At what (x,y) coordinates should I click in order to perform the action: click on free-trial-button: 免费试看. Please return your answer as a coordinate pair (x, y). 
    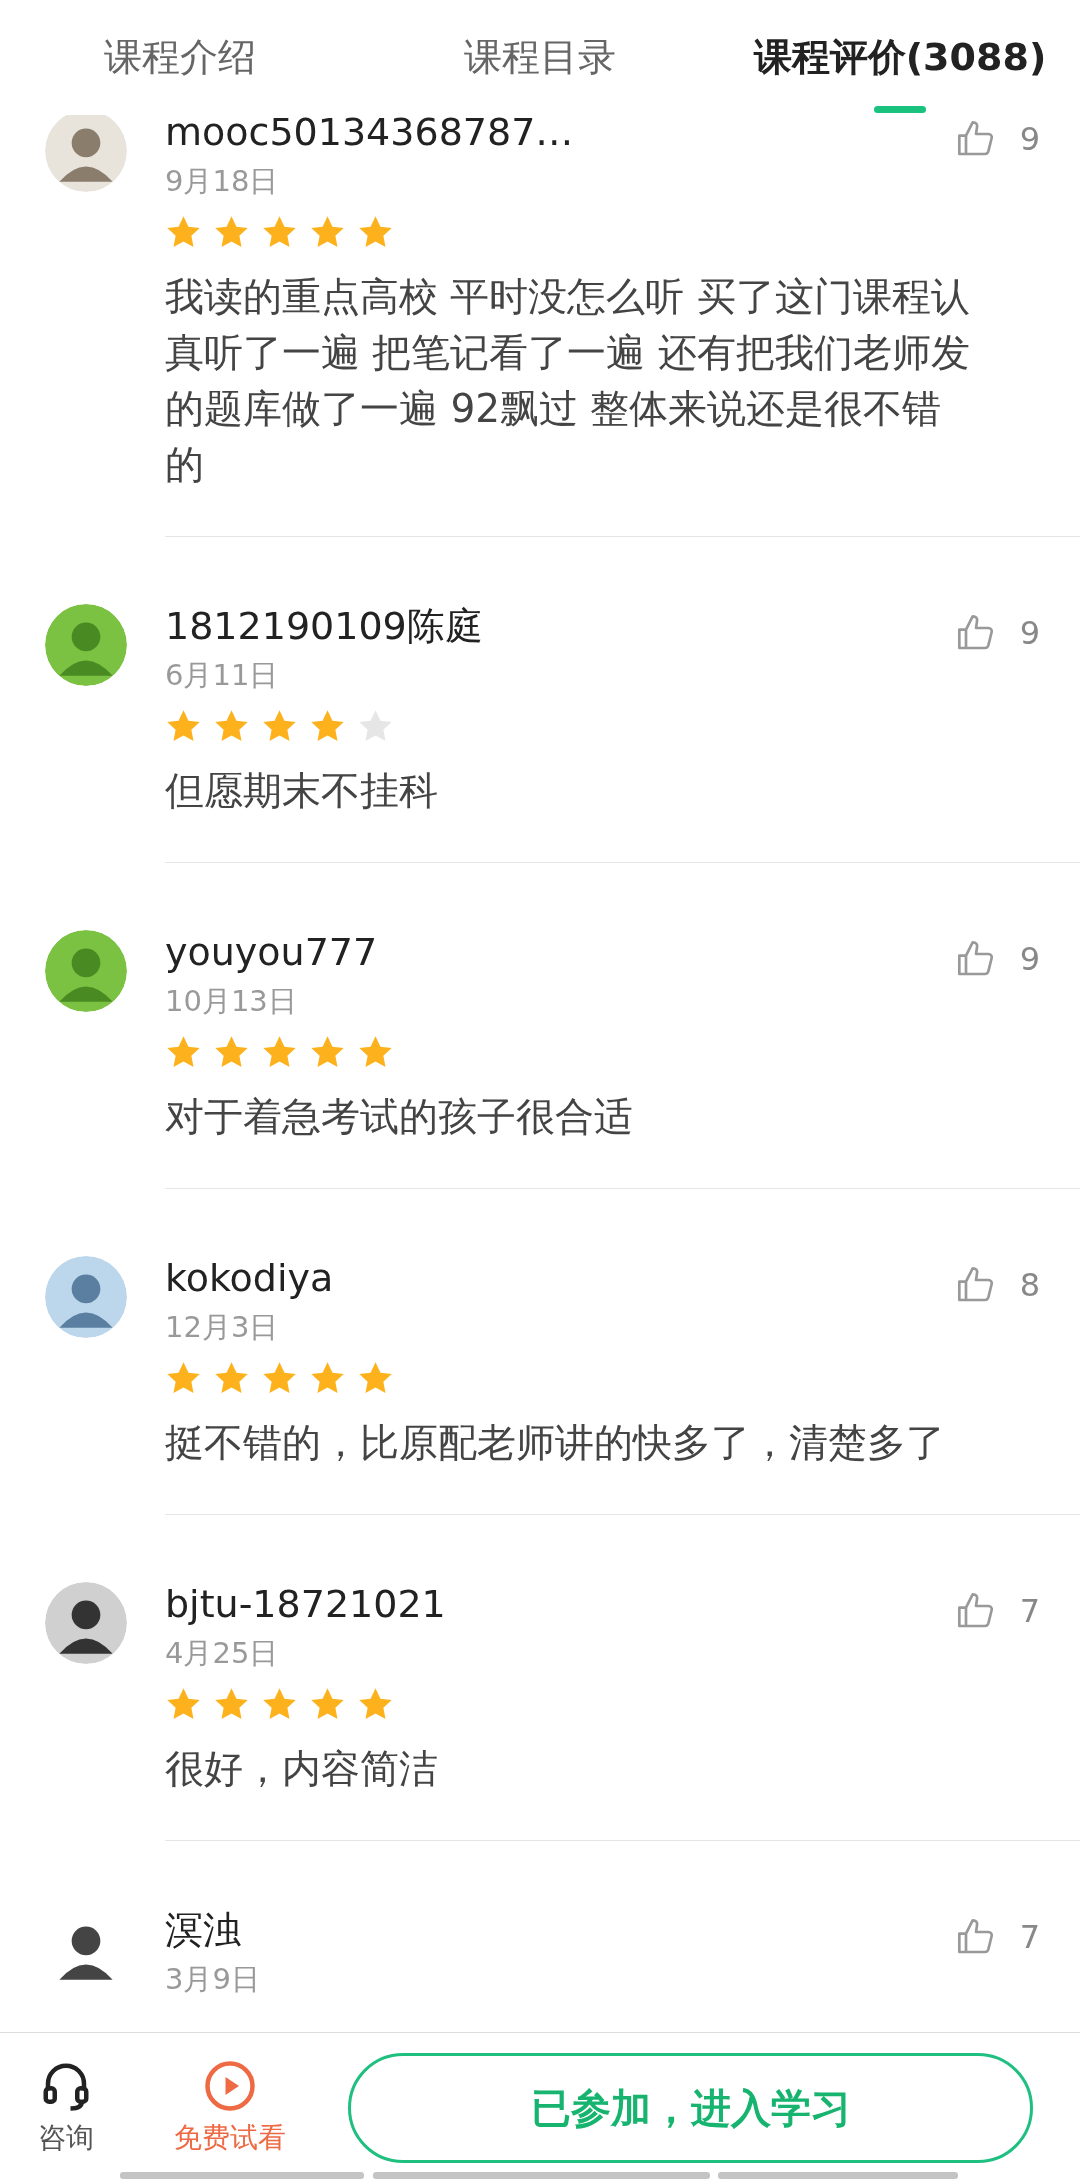
    Looking at the image, I should click on (230, 2108).